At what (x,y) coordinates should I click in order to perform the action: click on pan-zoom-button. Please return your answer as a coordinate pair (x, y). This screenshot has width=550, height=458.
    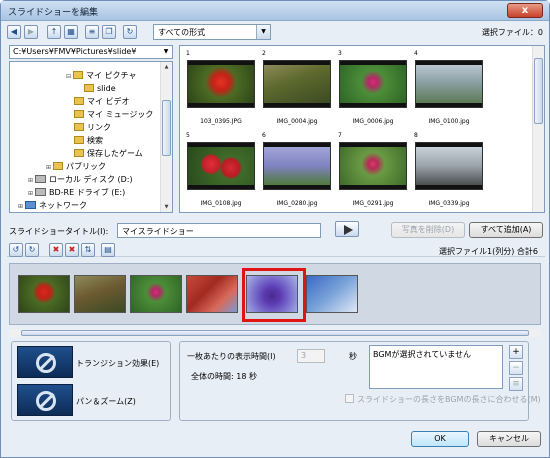
    Looking at the image, I should click on (45, 400).